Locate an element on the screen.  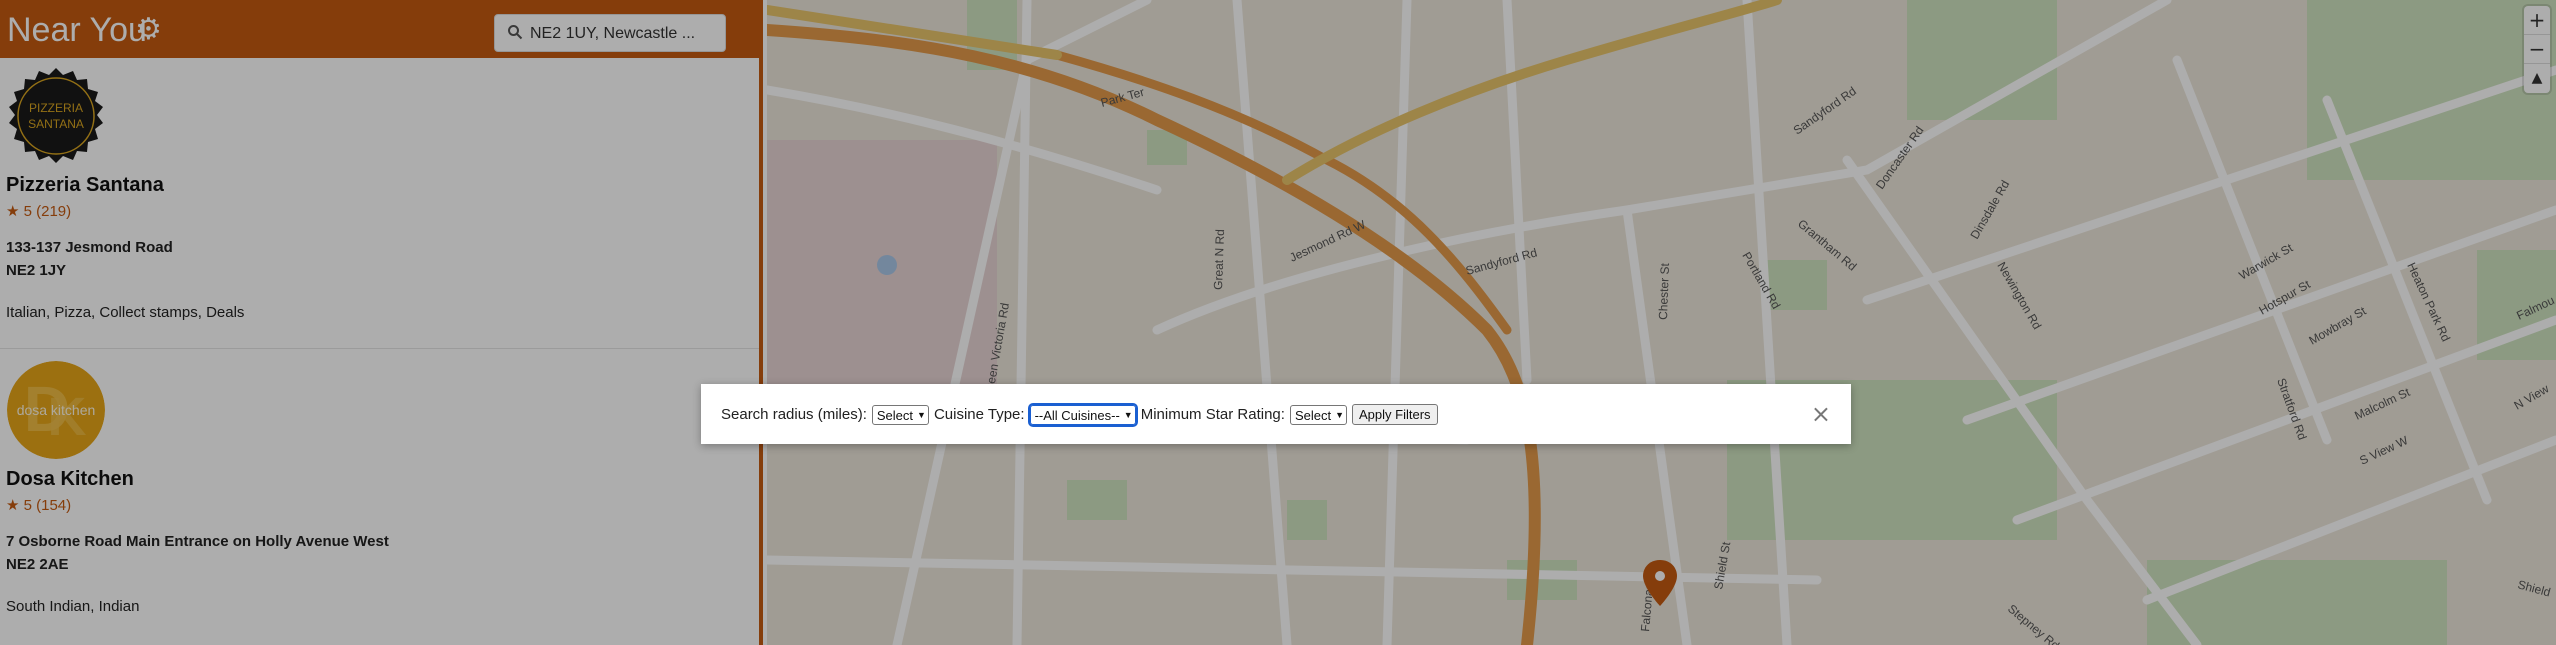
rating-label: Minimum Star Rating: is located at coordinates (1212, 414).